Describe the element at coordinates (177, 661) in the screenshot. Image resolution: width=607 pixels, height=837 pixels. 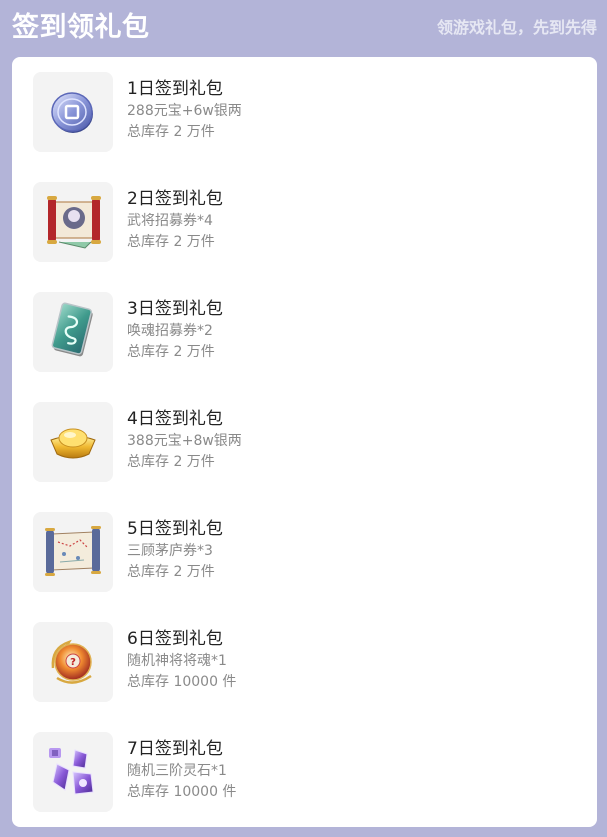
I see `gift-description: 随机神将将魂*1` at that location.